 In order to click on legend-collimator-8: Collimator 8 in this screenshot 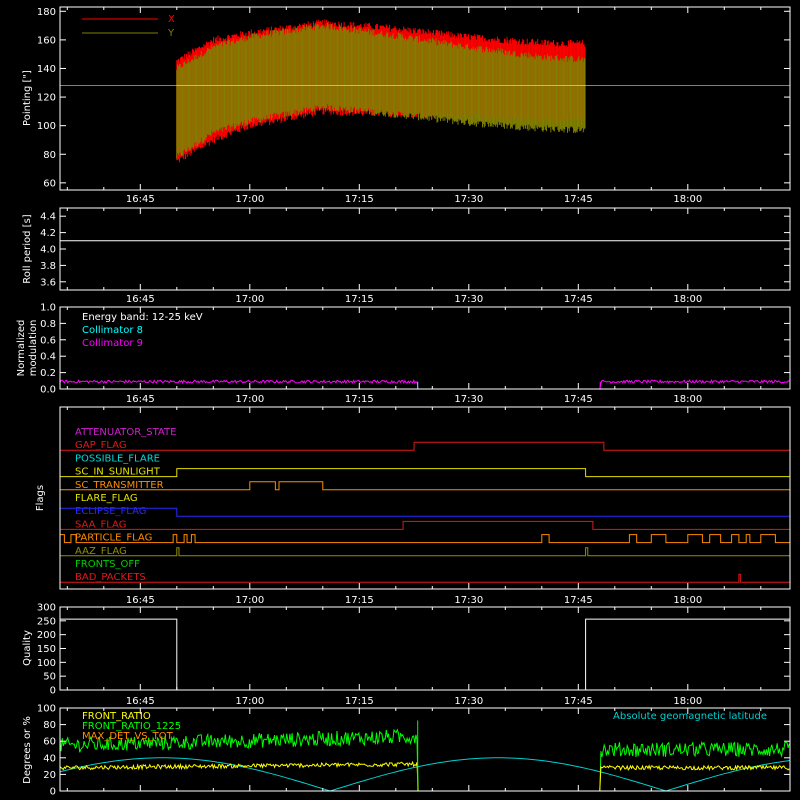, I will do `click(112, 330)`.